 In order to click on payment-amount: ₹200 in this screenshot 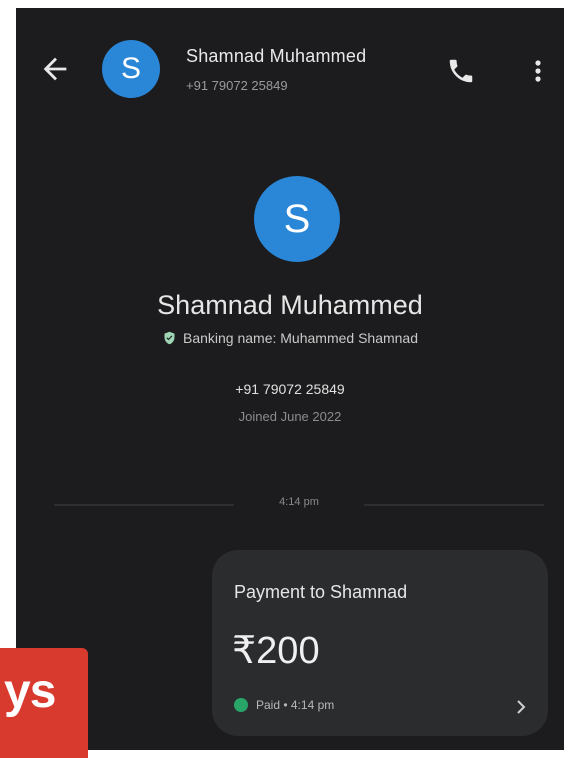, I will do `click(276, 651)`.